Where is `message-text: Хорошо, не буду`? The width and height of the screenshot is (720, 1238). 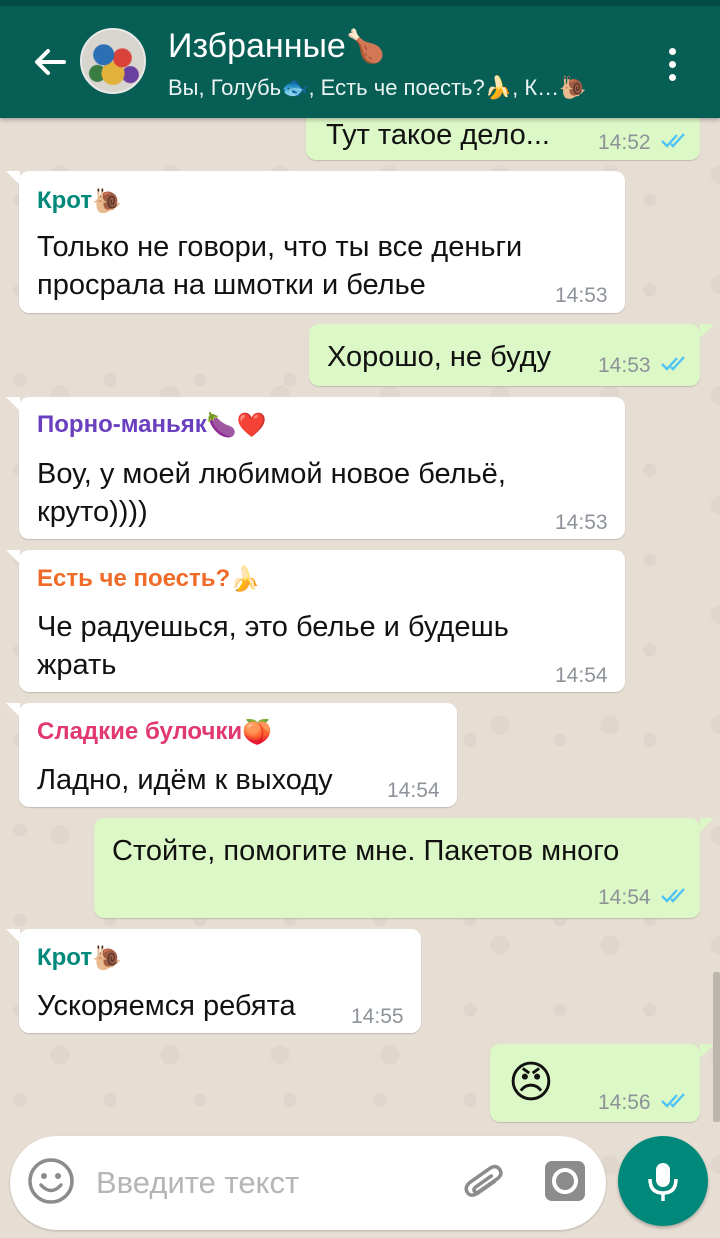
message-text: Хорошо, не буду is located at coordinates (439, 357).